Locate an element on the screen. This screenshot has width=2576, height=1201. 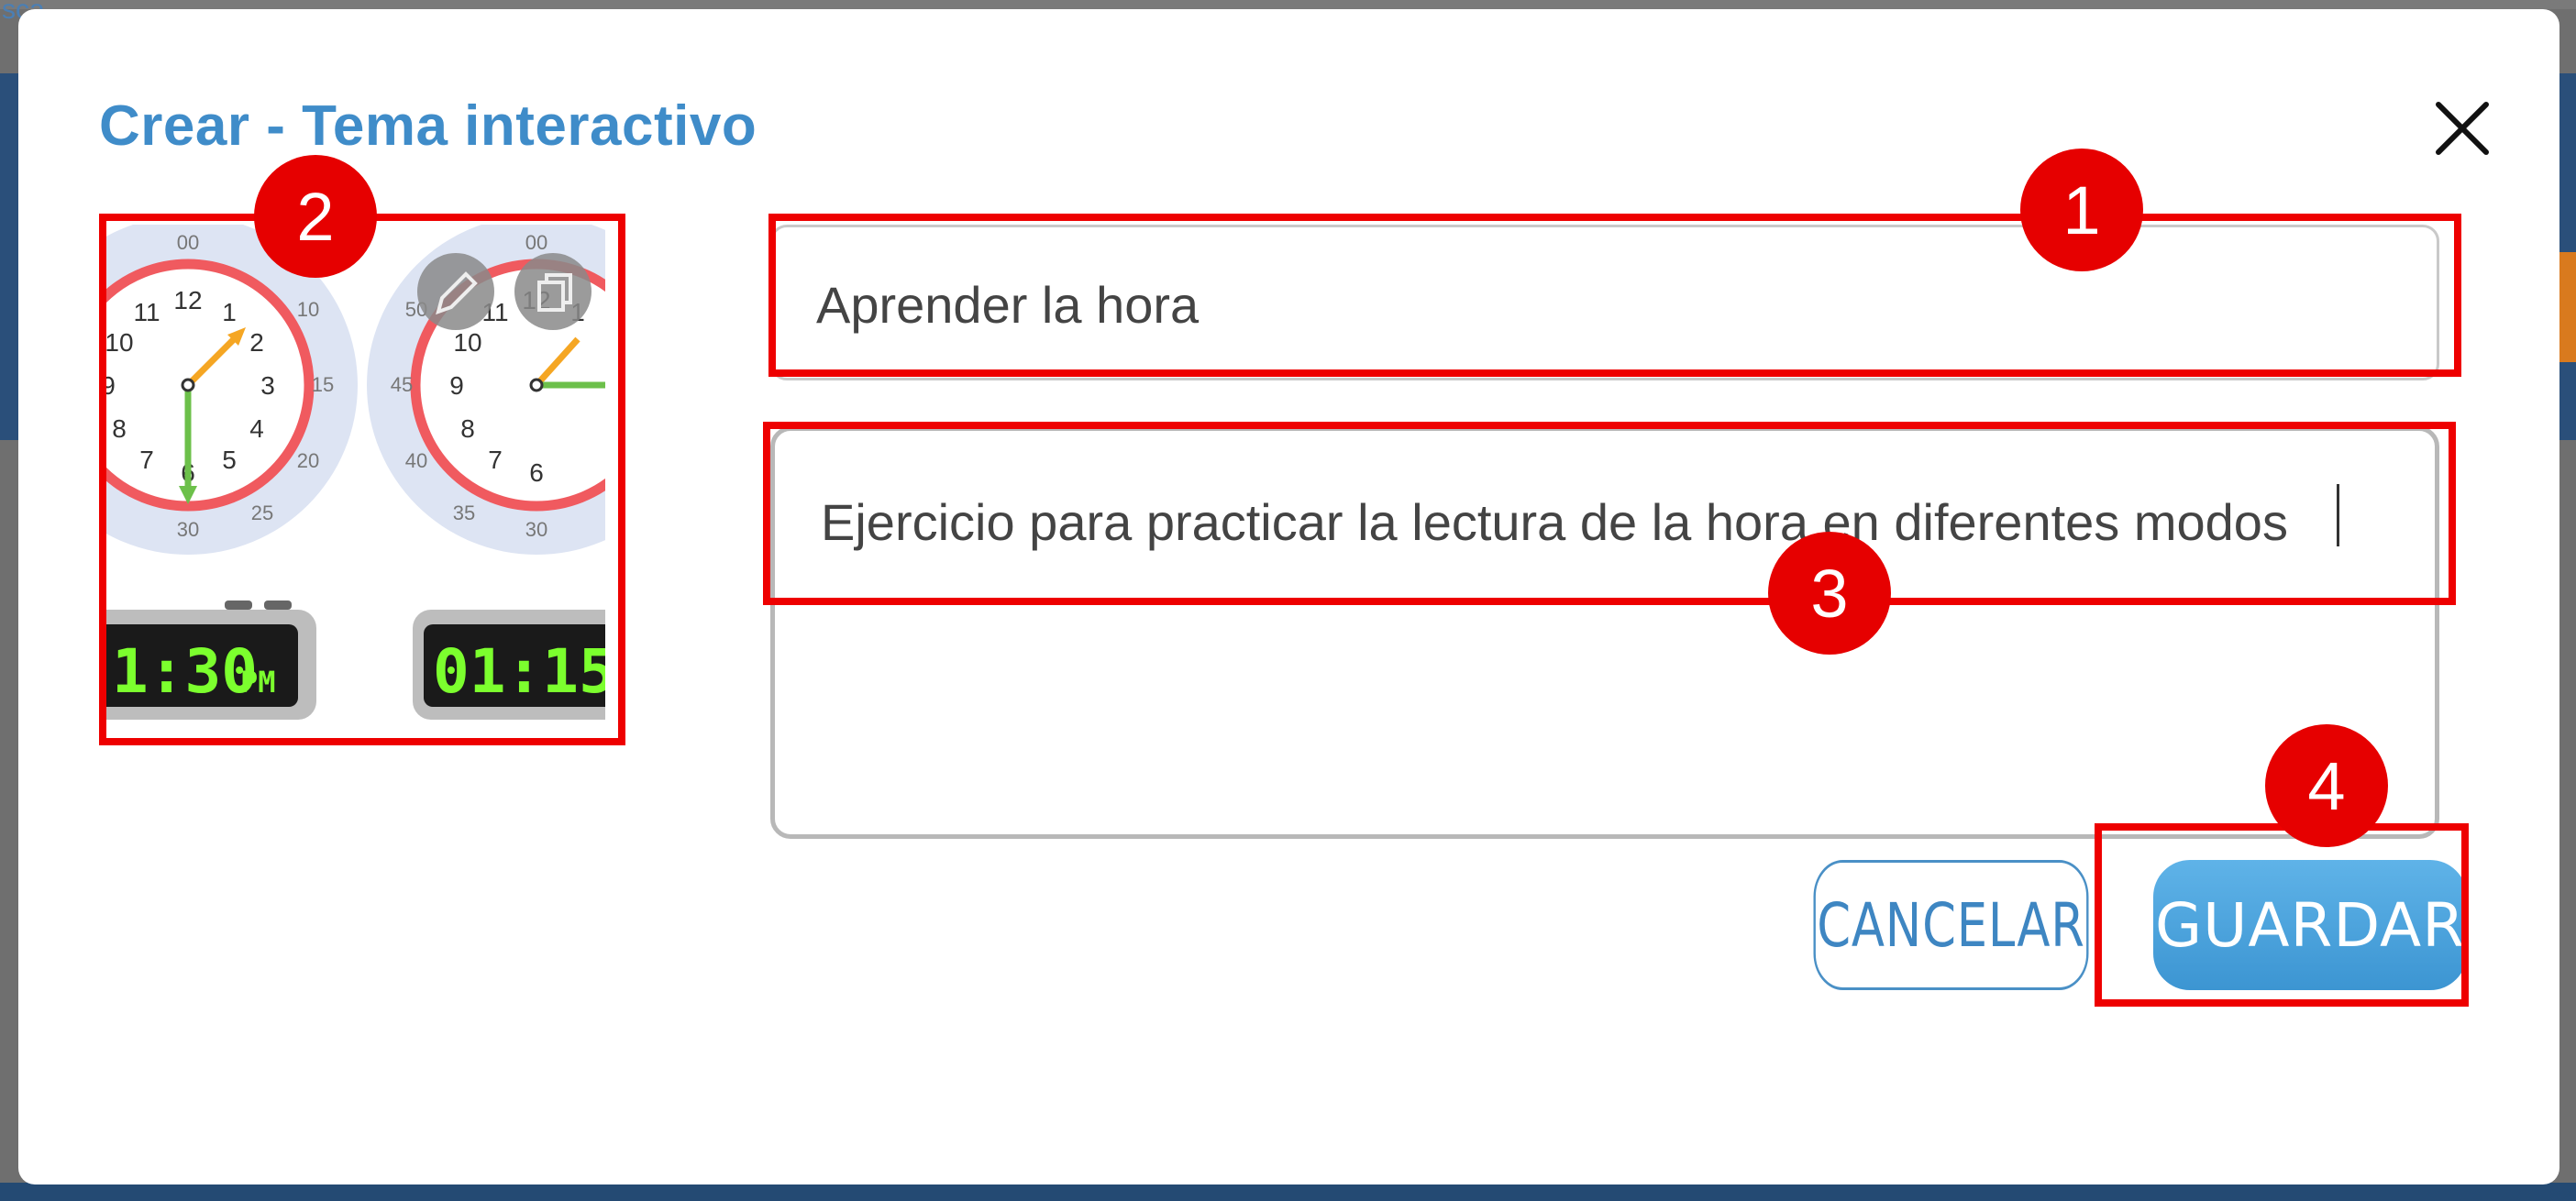
close-button is located at coordinates (2462, 128).